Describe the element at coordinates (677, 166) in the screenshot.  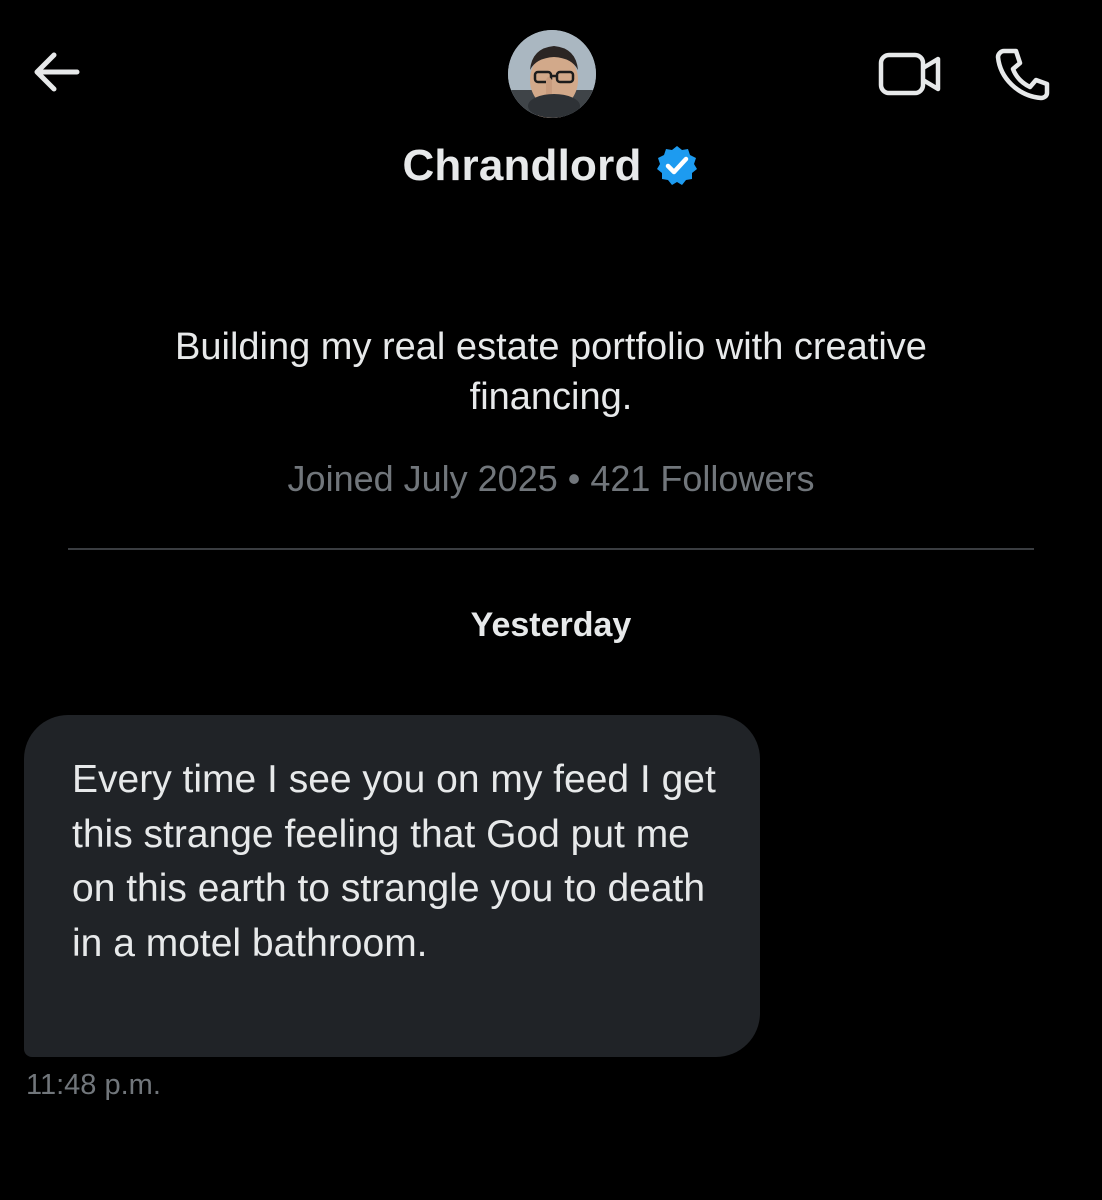
I see `verified-badge-icon` at that location.